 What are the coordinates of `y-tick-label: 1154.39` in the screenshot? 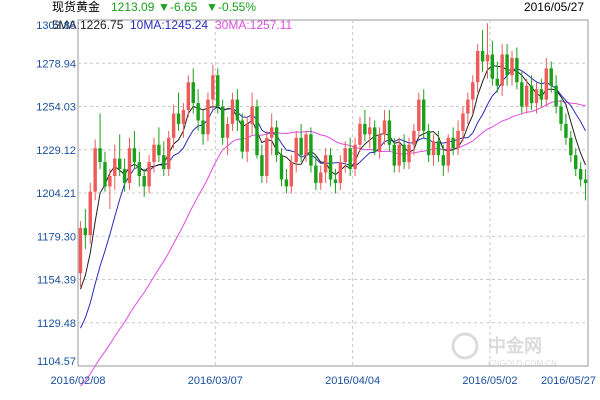 It's located at (56, 281).